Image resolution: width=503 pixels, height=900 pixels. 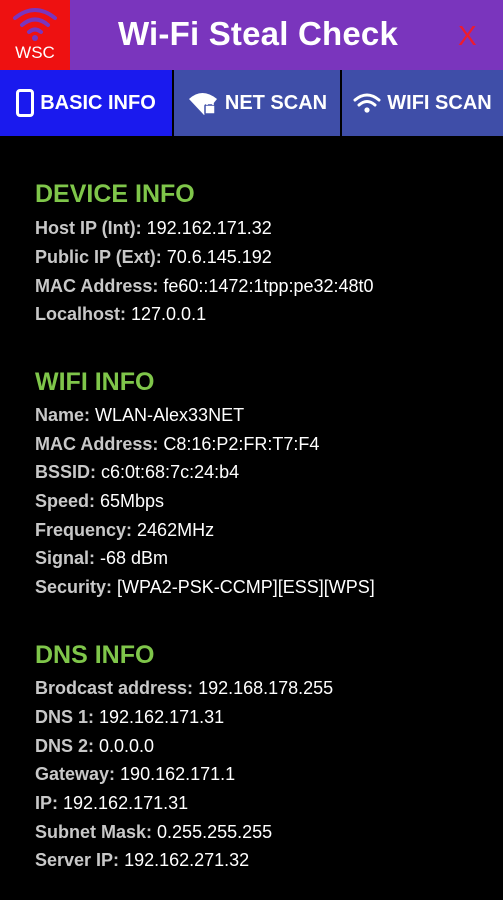 I want to click on info-row: Host IP (Int): 192.162.171.32, so click(x=153, y=228).